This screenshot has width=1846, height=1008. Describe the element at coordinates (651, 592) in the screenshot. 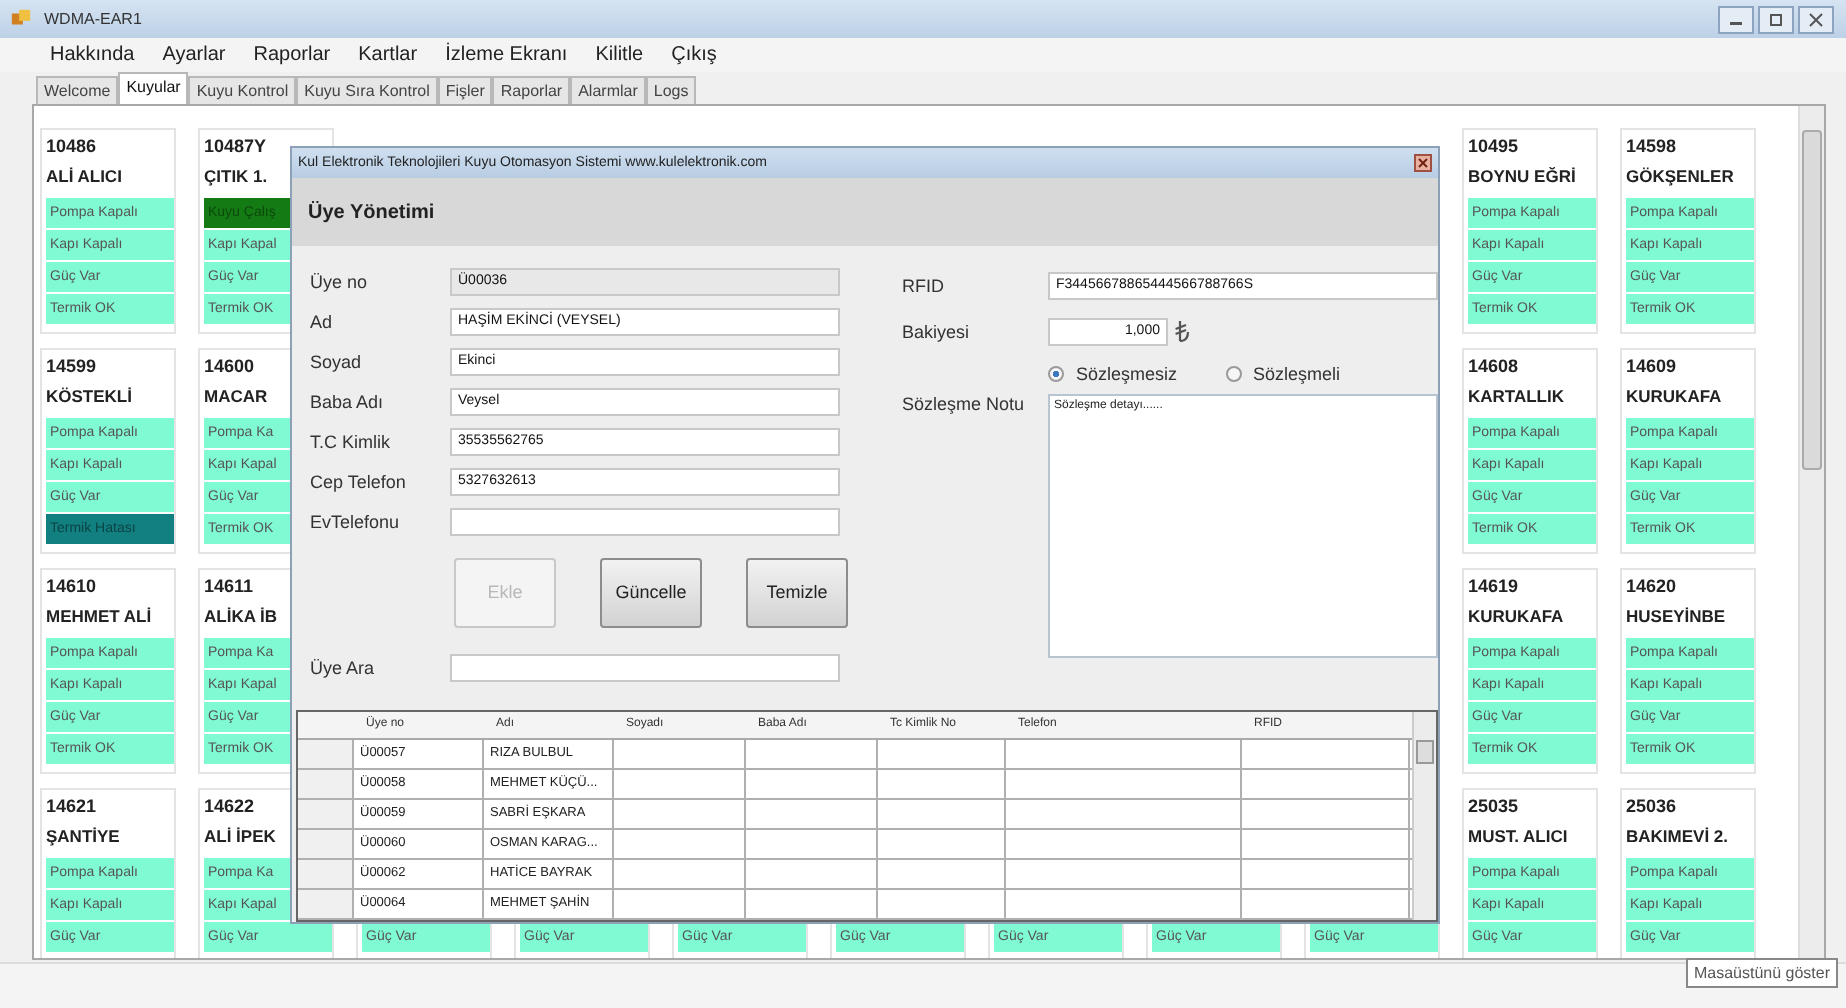

I see `action-button: Güncelle` at that location.